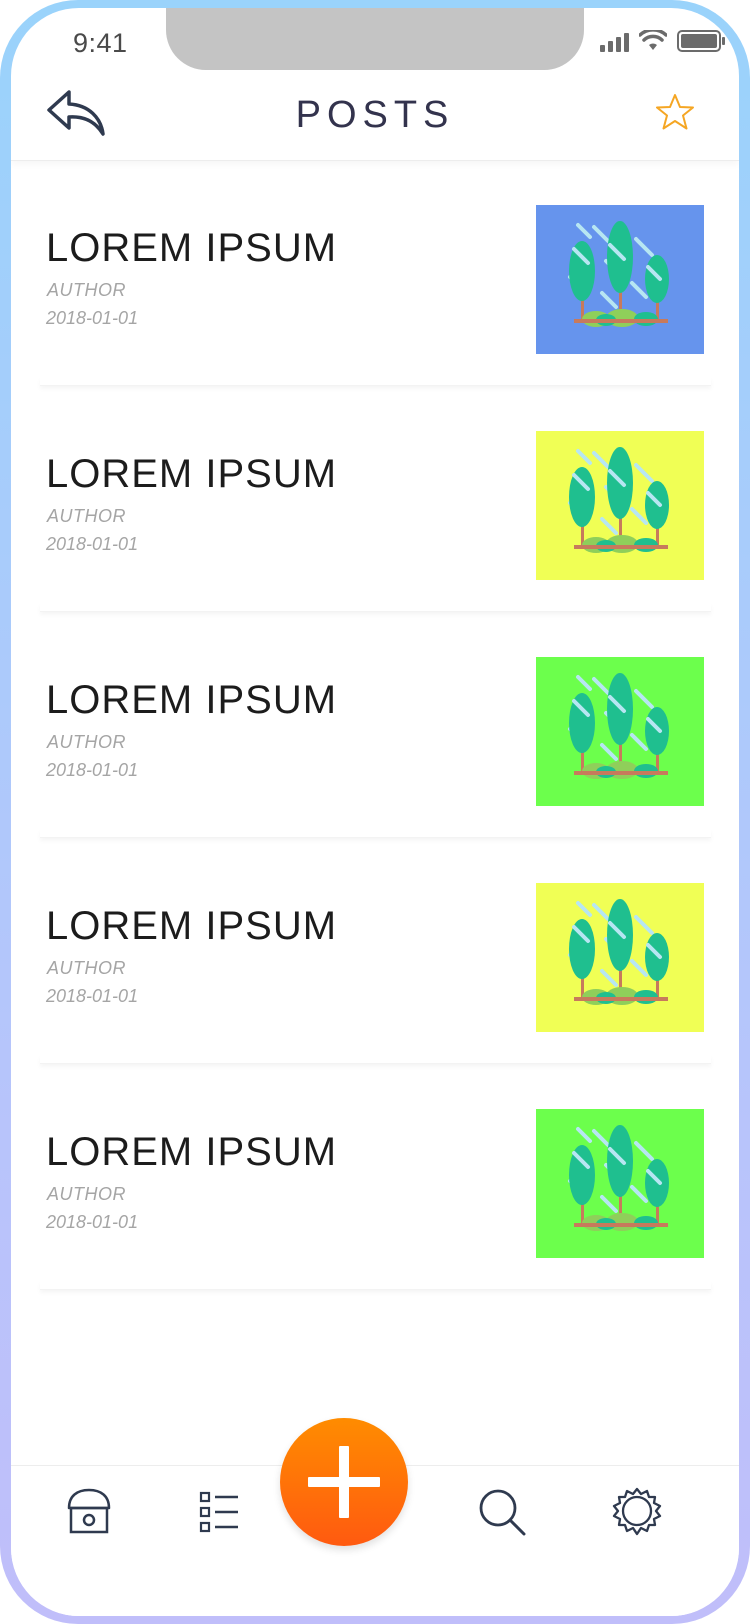 The image size is (750, 1624). I want to click on wifi-icon, so click(653, 40).